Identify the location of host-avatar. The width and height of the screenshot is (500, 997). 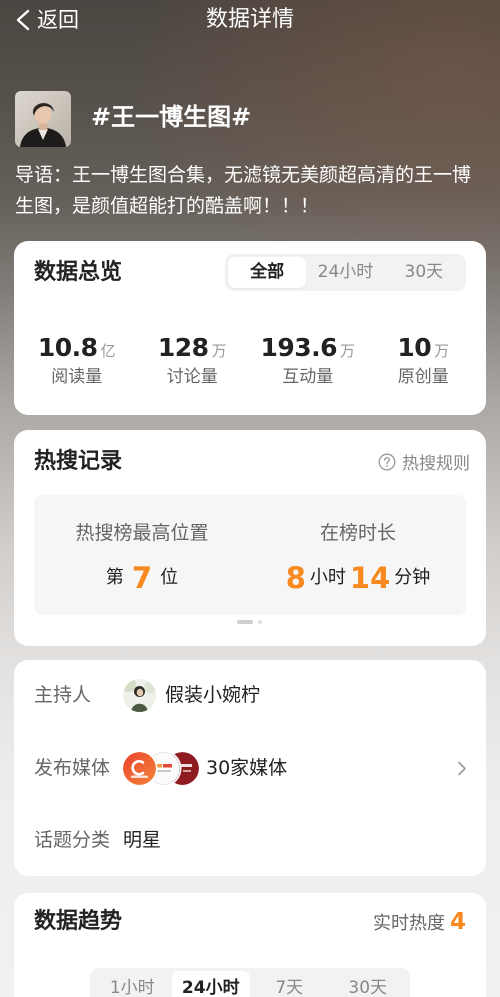
(139, 695).